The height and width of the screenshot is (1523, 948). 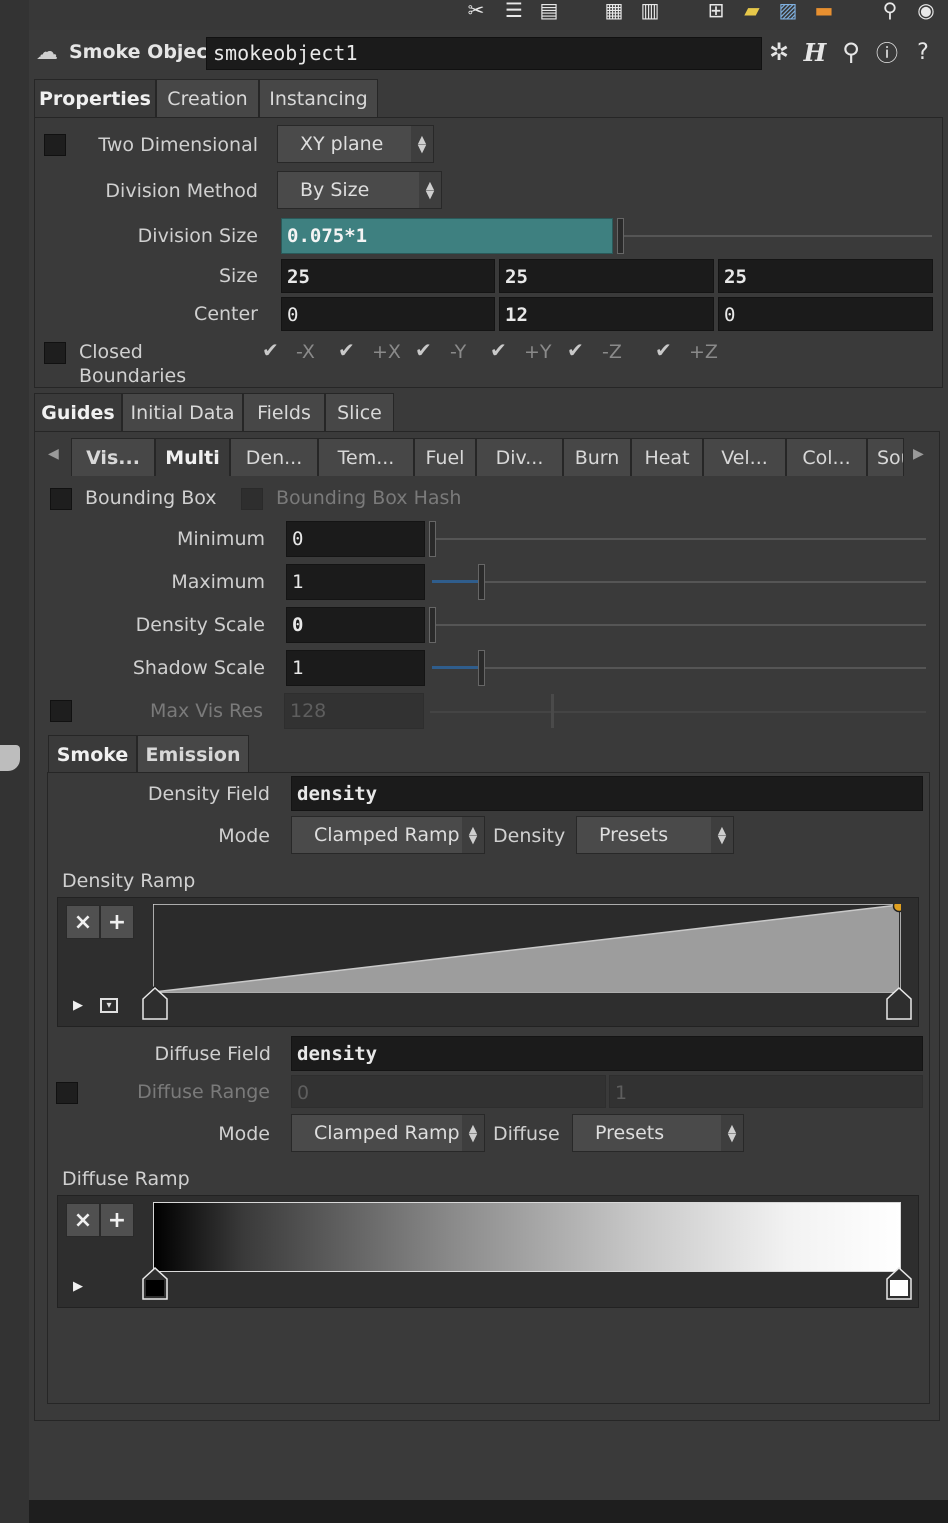 I want to click on image-add-icon: ▨, so click(x=788, y=11).